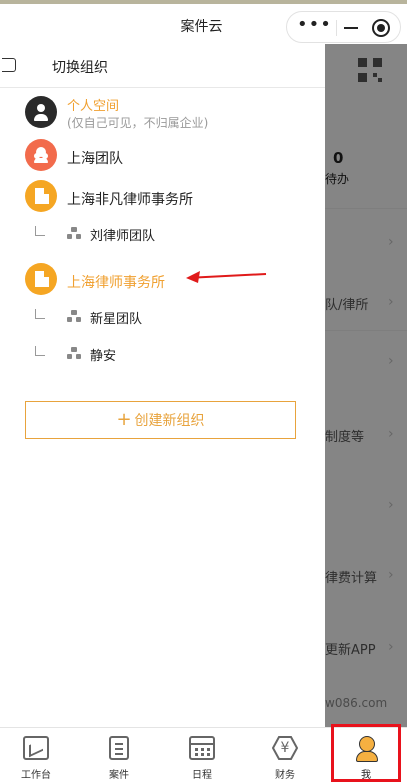 This screenshot has height=783, width=407. I want to click on org-item-shanghai-law-firm: 上海律师事务所, so click(162, 280).